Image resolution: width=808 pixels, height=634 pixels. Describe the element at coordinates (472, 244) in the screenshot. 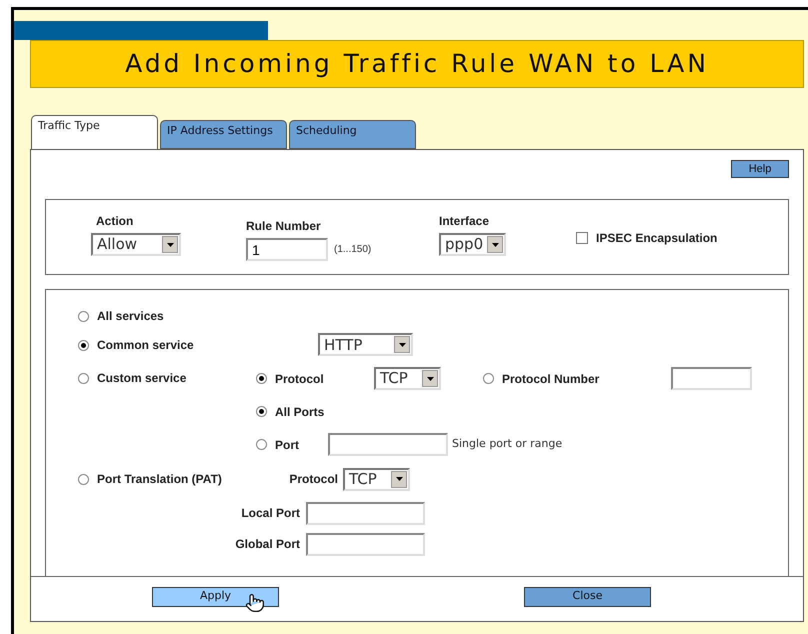

I see `dropdown: ppp0` at that location.